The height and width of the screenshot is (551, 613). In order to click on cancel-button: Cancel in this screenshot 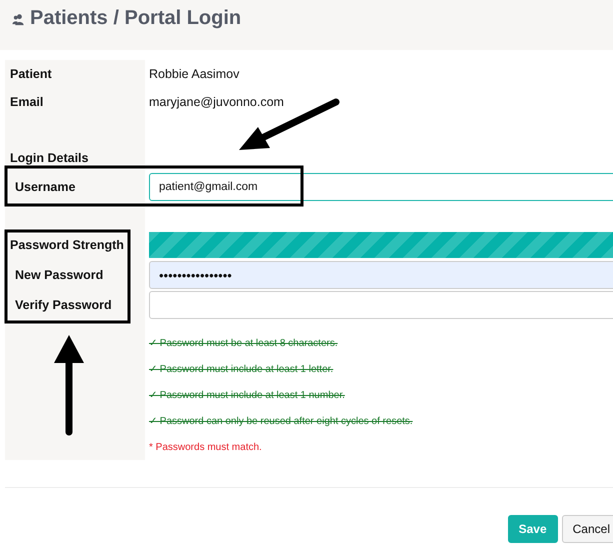, I will do `click(587, 529)`.